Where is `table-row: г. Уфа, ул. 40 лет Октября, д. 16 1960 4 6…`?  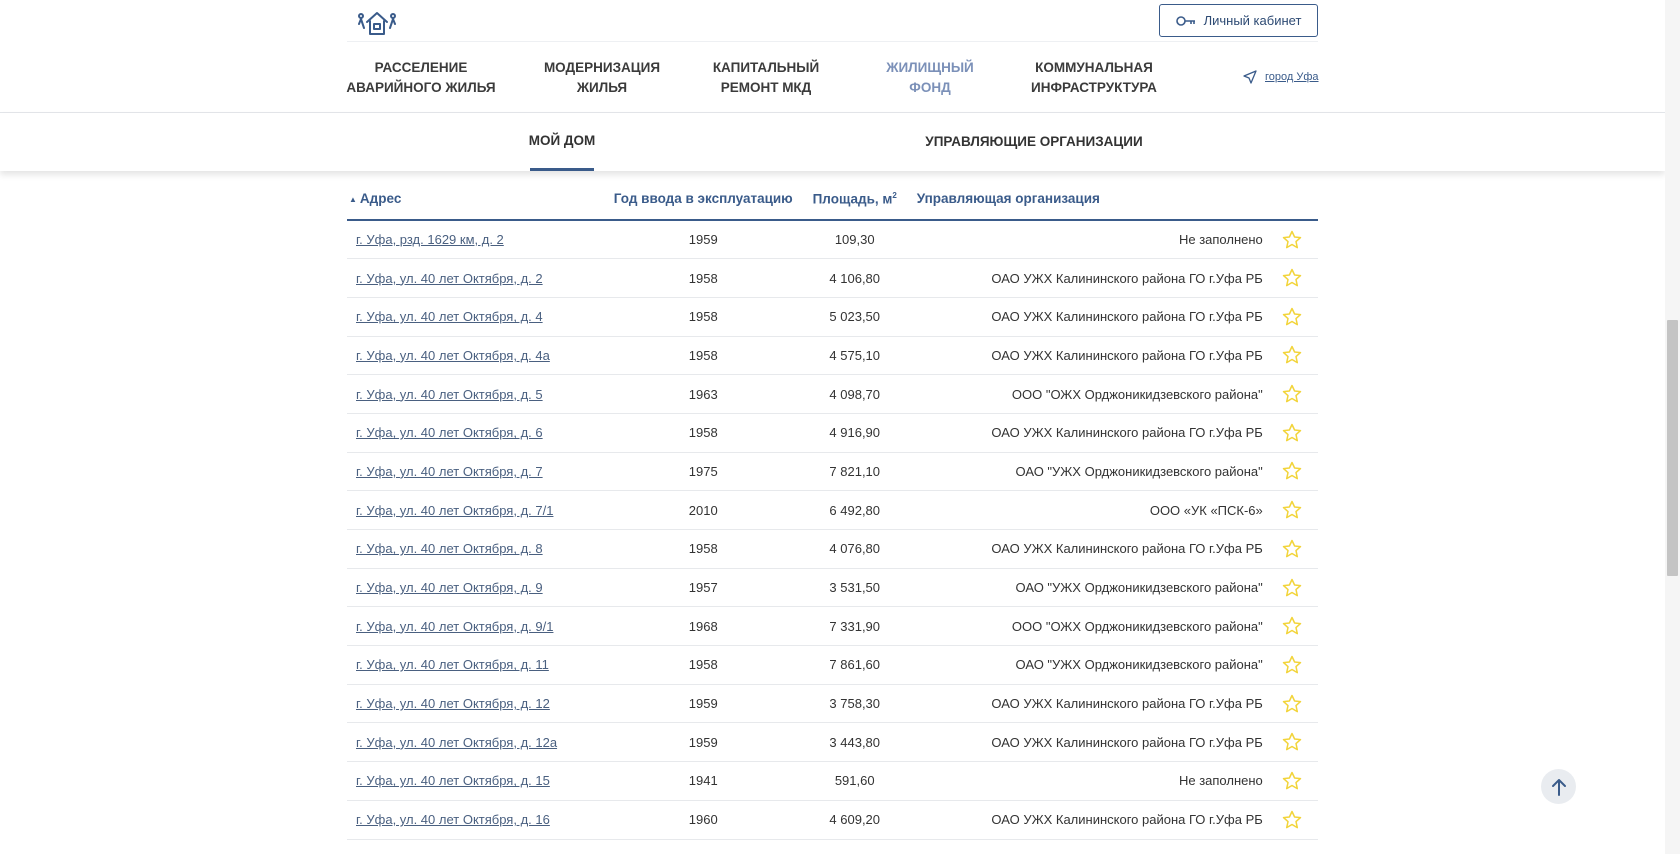
table-row: г. Уфа, ул. 40 лет Октября, д. 16 1960 4 6… is located at coordinates (832, 819).